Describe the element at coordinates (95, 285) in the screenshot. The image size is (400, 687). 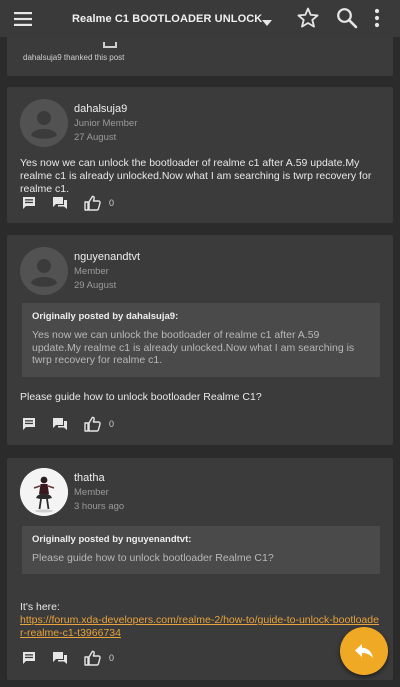
I see `post-date: 29 August` at that location.